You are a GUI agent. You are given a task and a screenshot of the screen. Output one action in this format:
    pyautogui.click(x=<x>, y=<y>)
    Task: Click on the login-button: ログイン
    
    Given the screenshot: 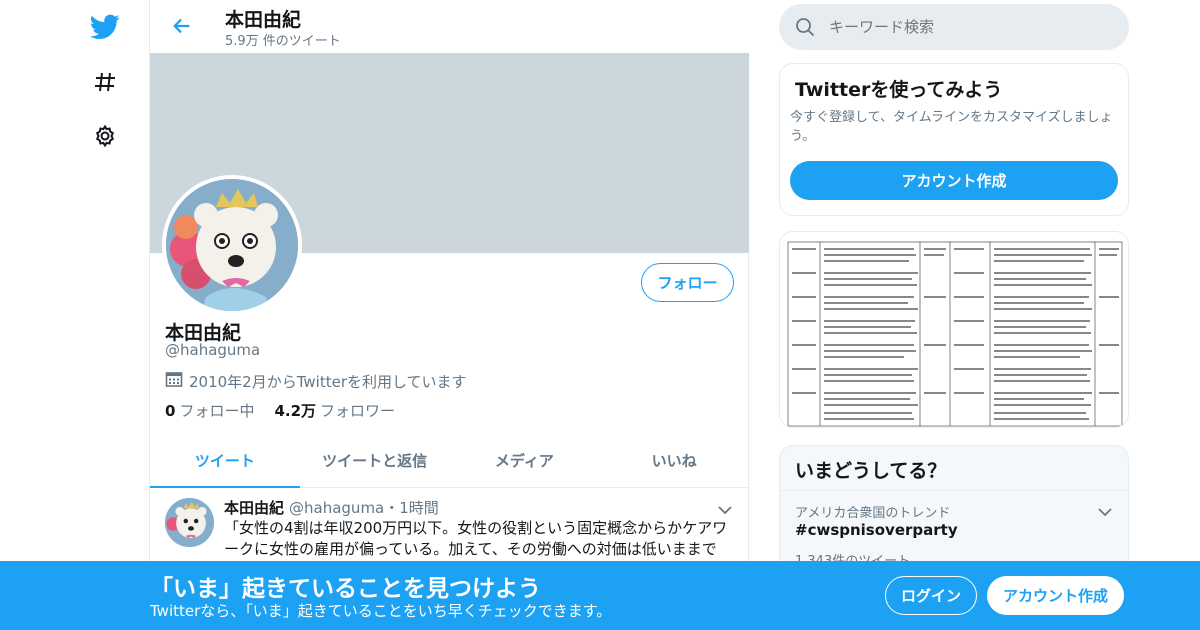 What is the action you would take?
    pyautogui.click(x=931, y=595)
    